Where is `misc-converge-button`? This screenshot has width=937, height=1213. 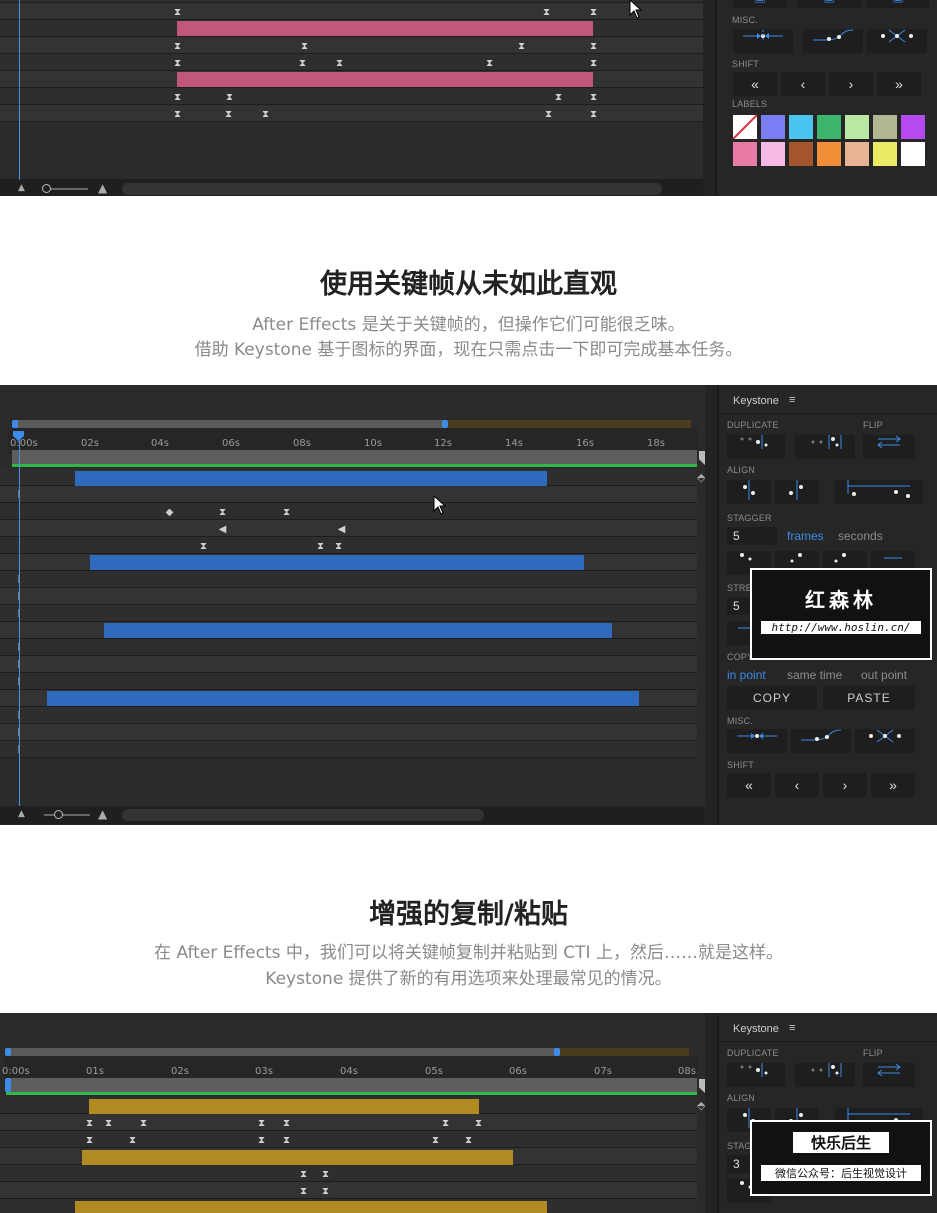
misc-converge-button is located at coordinates (763, 41).